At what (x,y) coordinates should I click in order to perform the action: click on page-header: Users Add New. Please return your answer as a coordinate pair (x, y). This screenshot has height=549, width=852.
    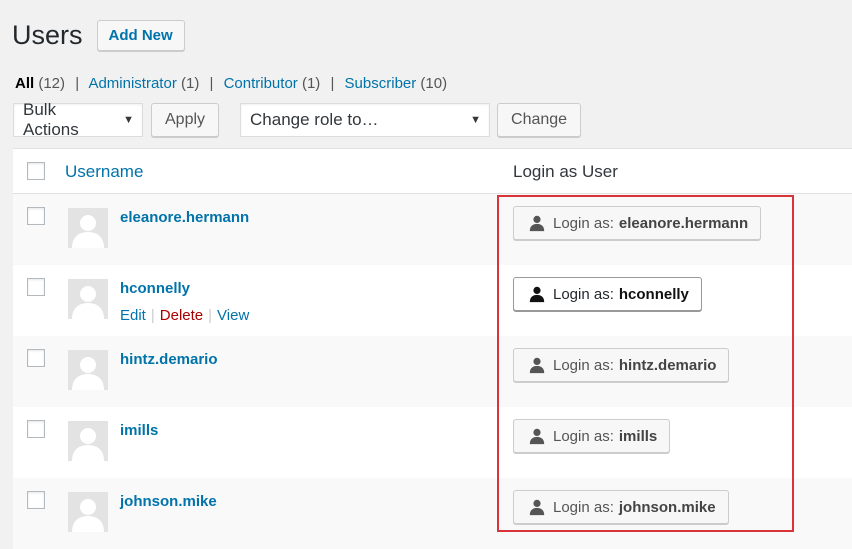
    Looking at the image, I should click on (98, 35).